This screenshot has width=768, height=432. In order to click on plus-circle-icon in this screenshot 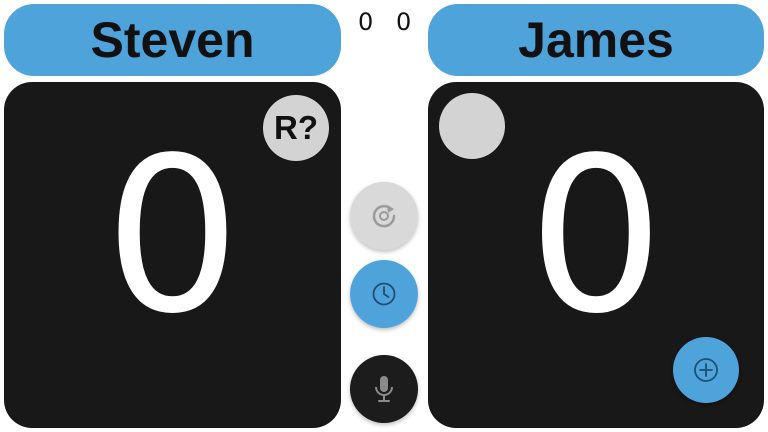, I will do `click(706, 370)`.